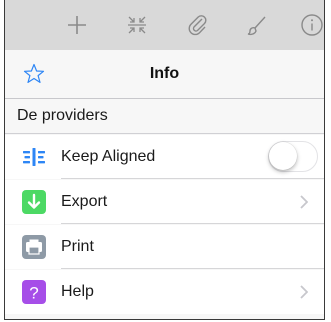 Image resolution: width=331 pixels, height=322 pixels. I want to click on collapse-icon, so click(137, 25).